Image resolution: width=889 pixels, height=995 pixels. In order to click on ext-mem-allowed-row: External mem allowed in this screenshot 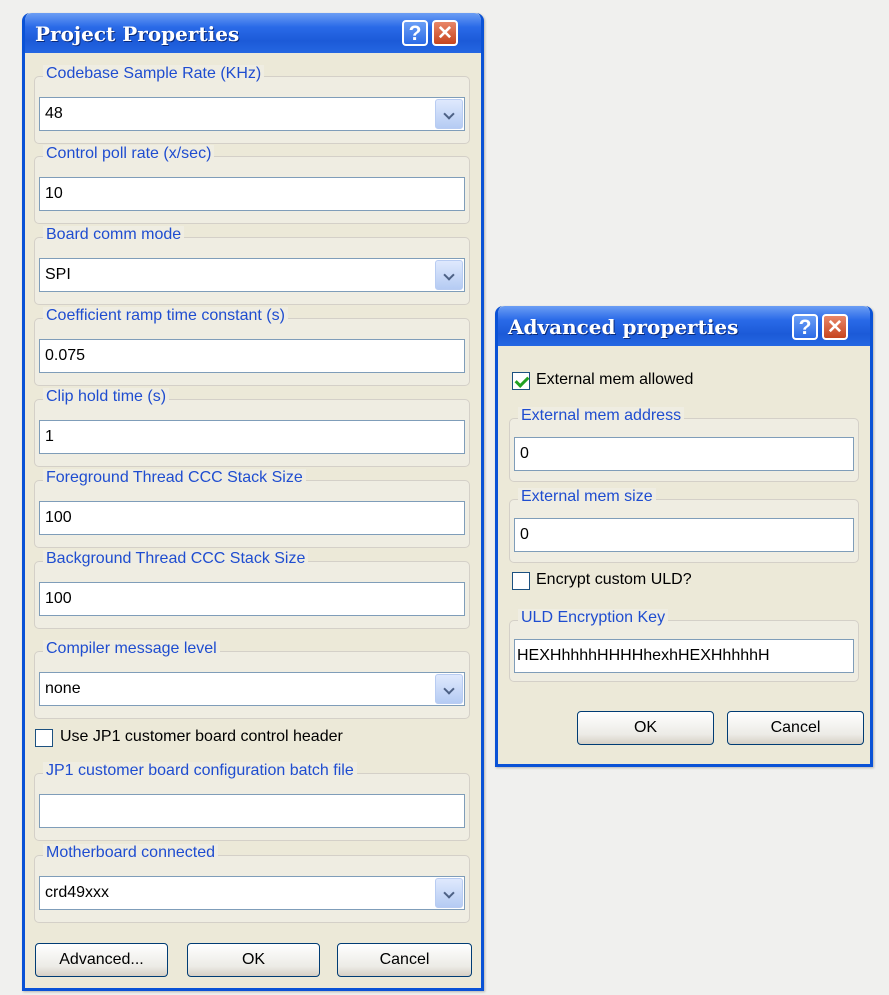, I will do `click(662, 382)`.